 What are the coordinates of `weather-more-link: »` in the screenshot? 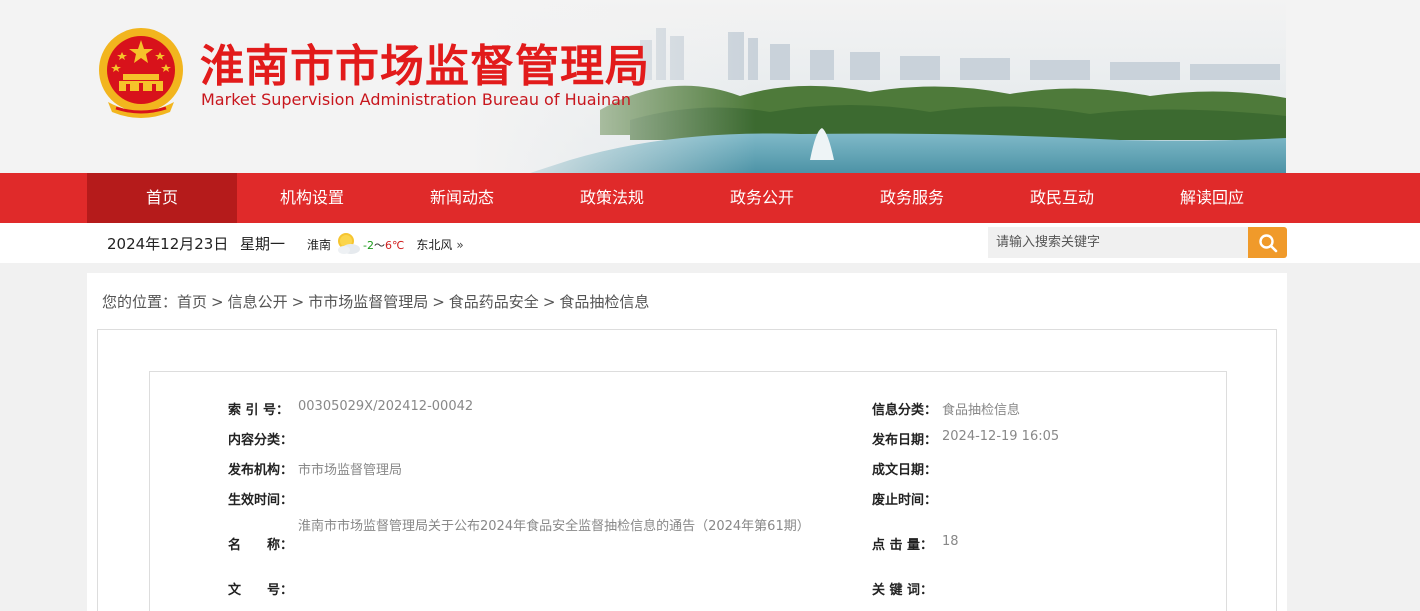 It's located at (459, 245).